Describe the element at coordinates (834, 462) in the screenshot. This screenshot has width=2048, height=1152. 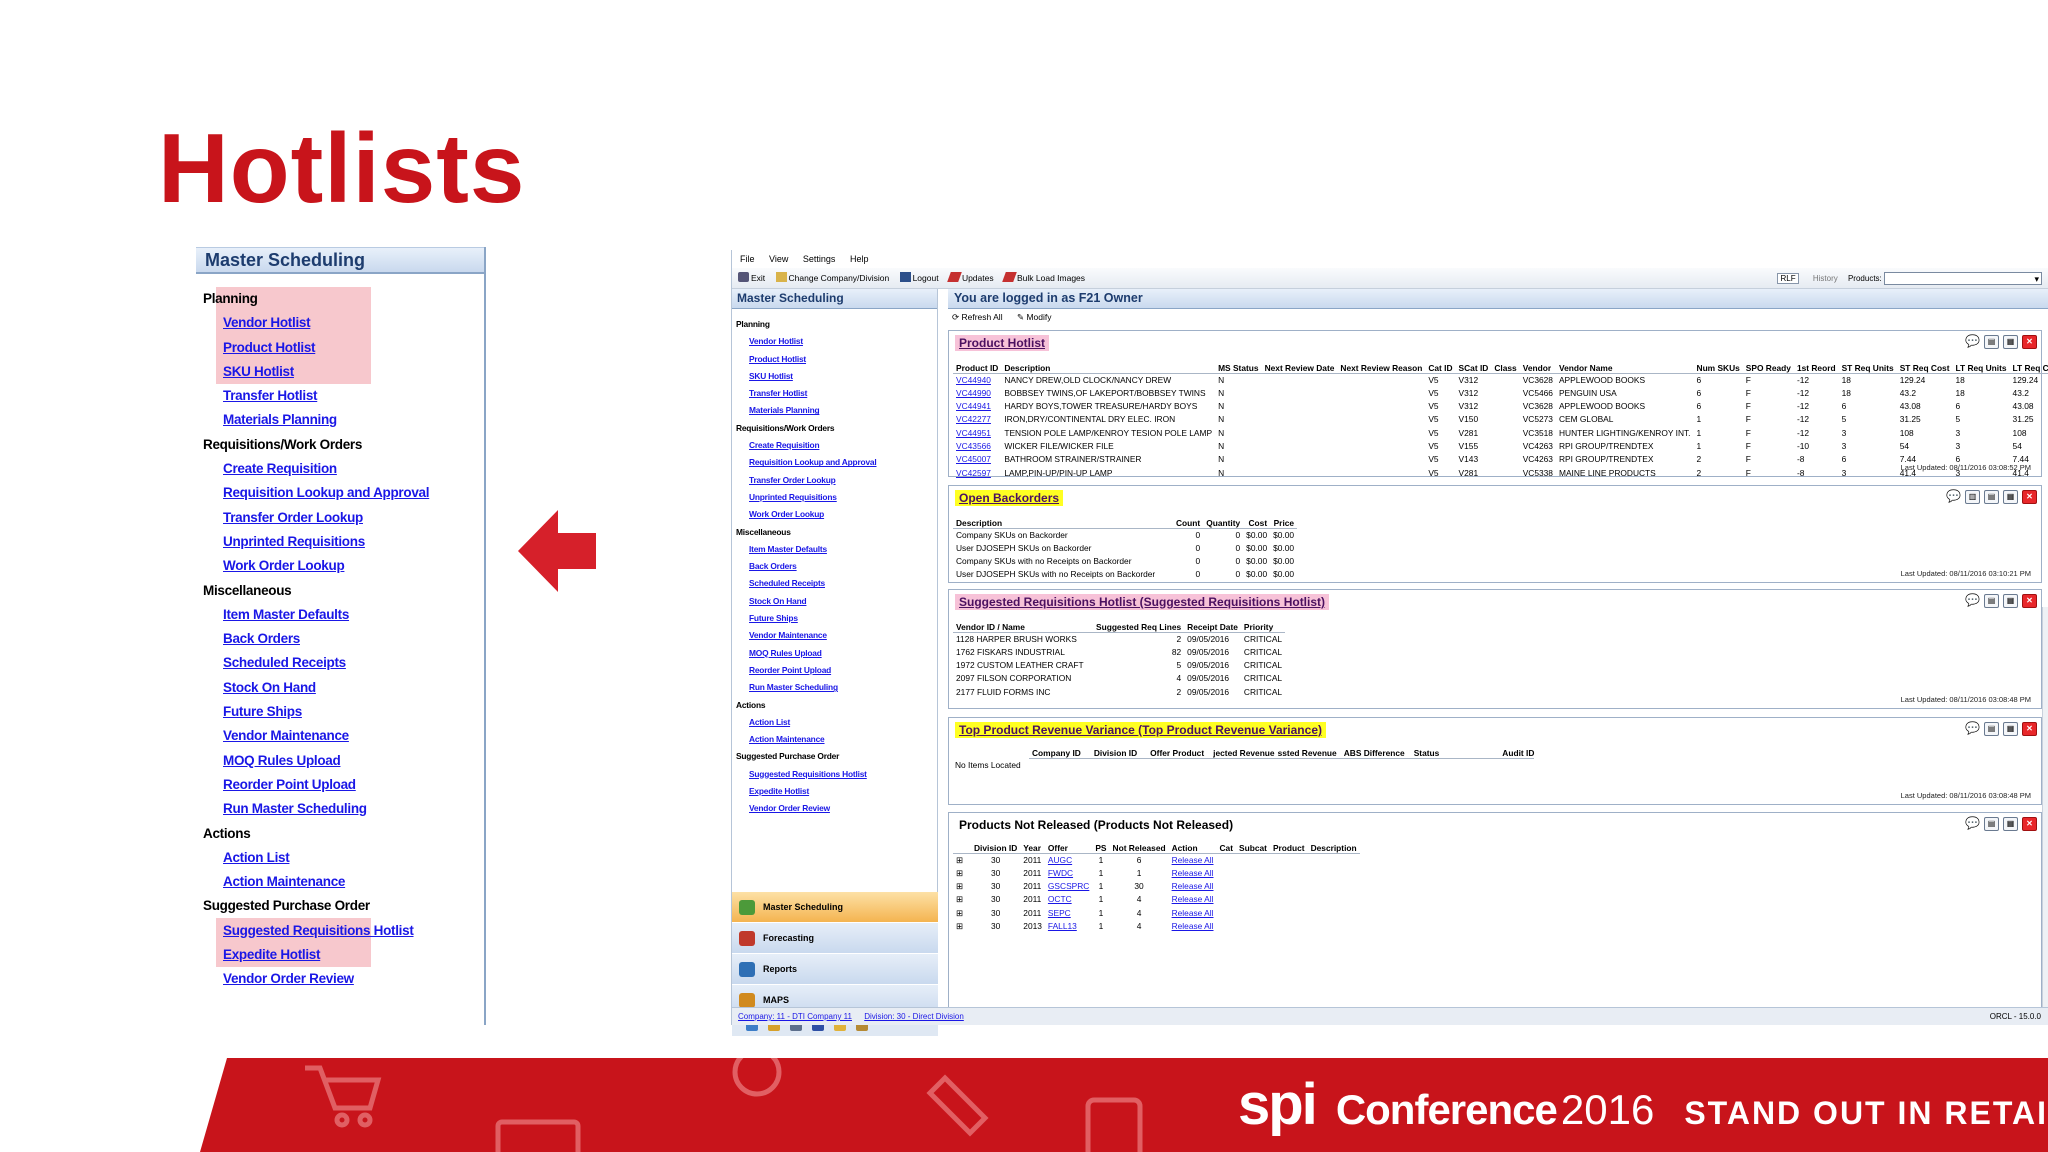
I see `sidebar-link-requisition-lookup-and-approval: Requisition Lookup and Approval` at that location.